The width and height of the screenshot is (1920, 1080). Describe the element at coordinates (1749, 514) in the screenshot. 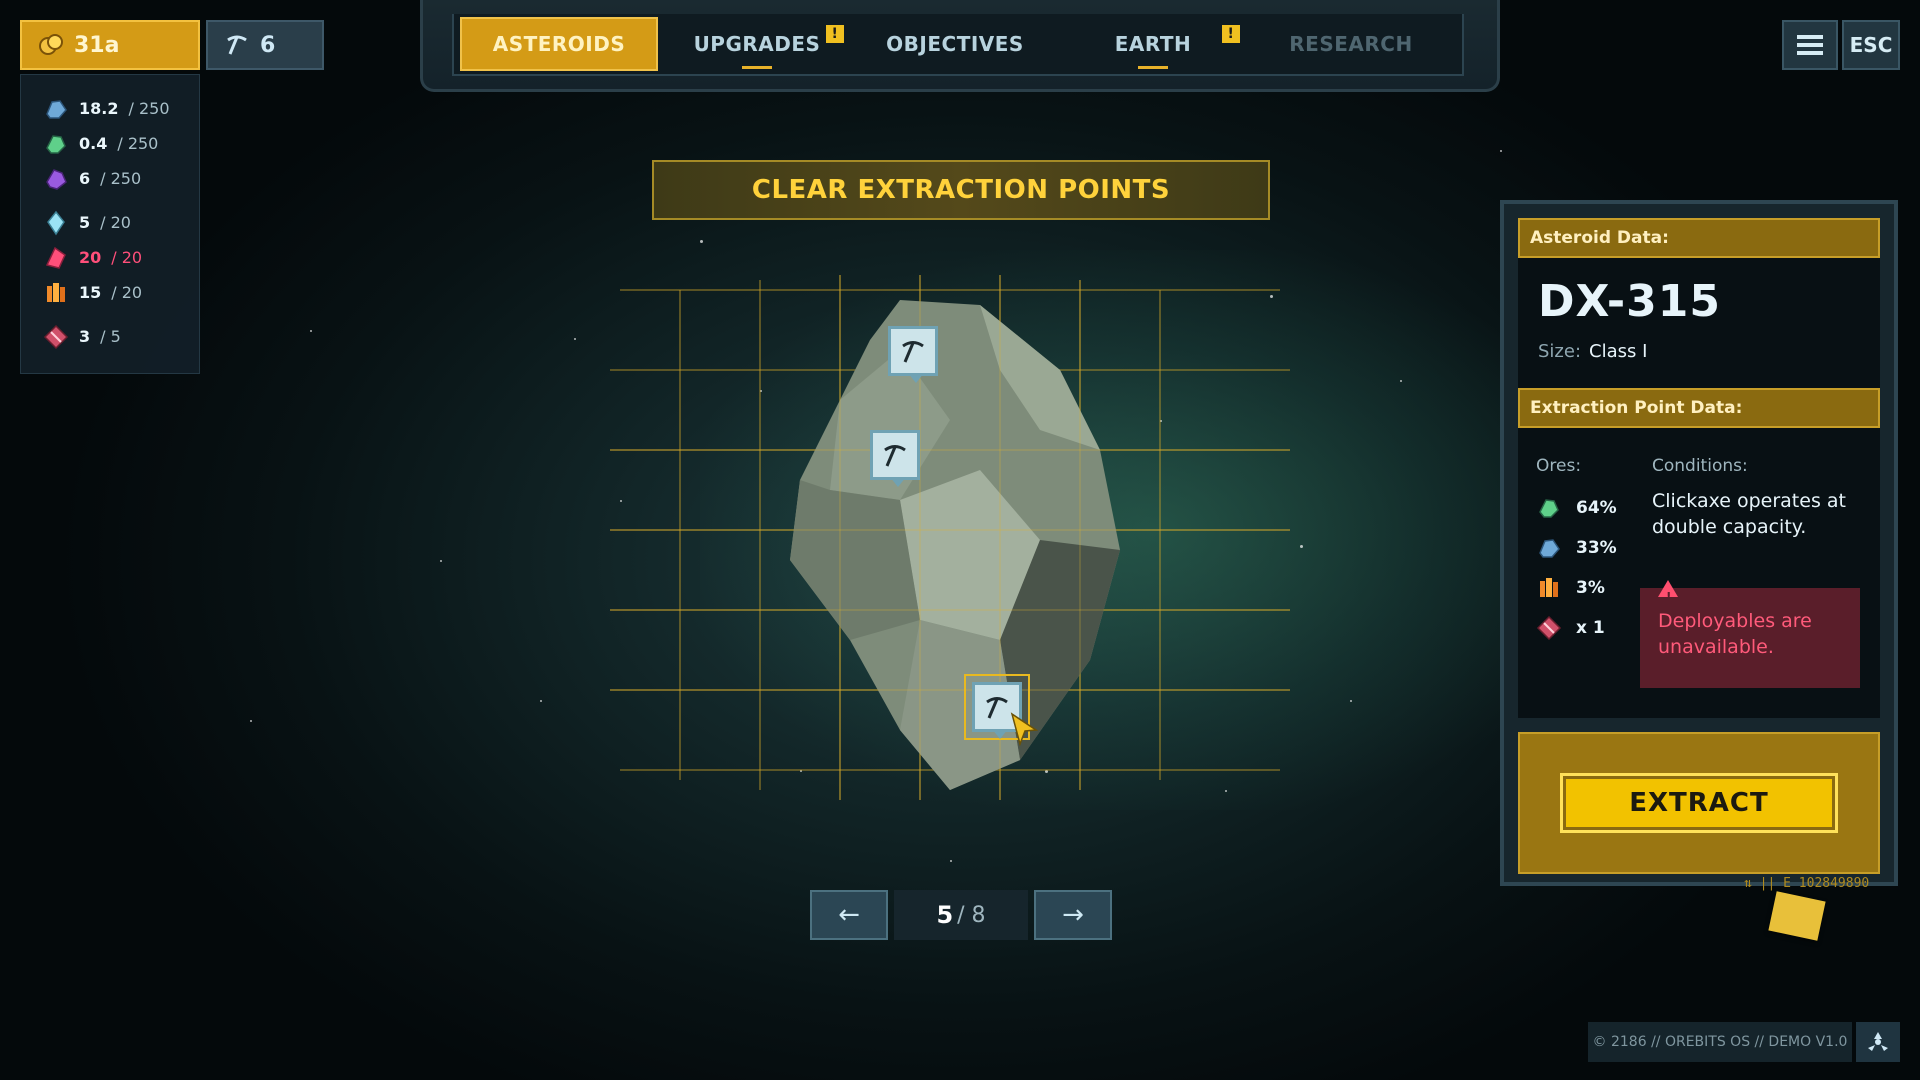

I see `condition-text: Clickaxe operates at double capacity.` at that location.